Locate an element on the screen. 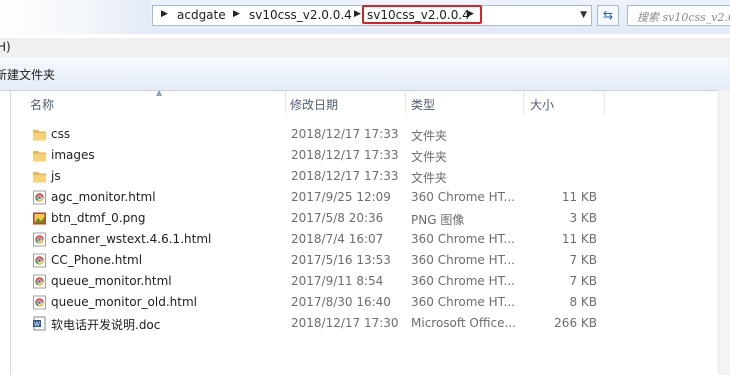 Image resolution: width=730 pixels, height=375 pixels. breadcrumb-sv10css-parent: sv10css_v2.0.0.4 is located at coordinates (300, 15).